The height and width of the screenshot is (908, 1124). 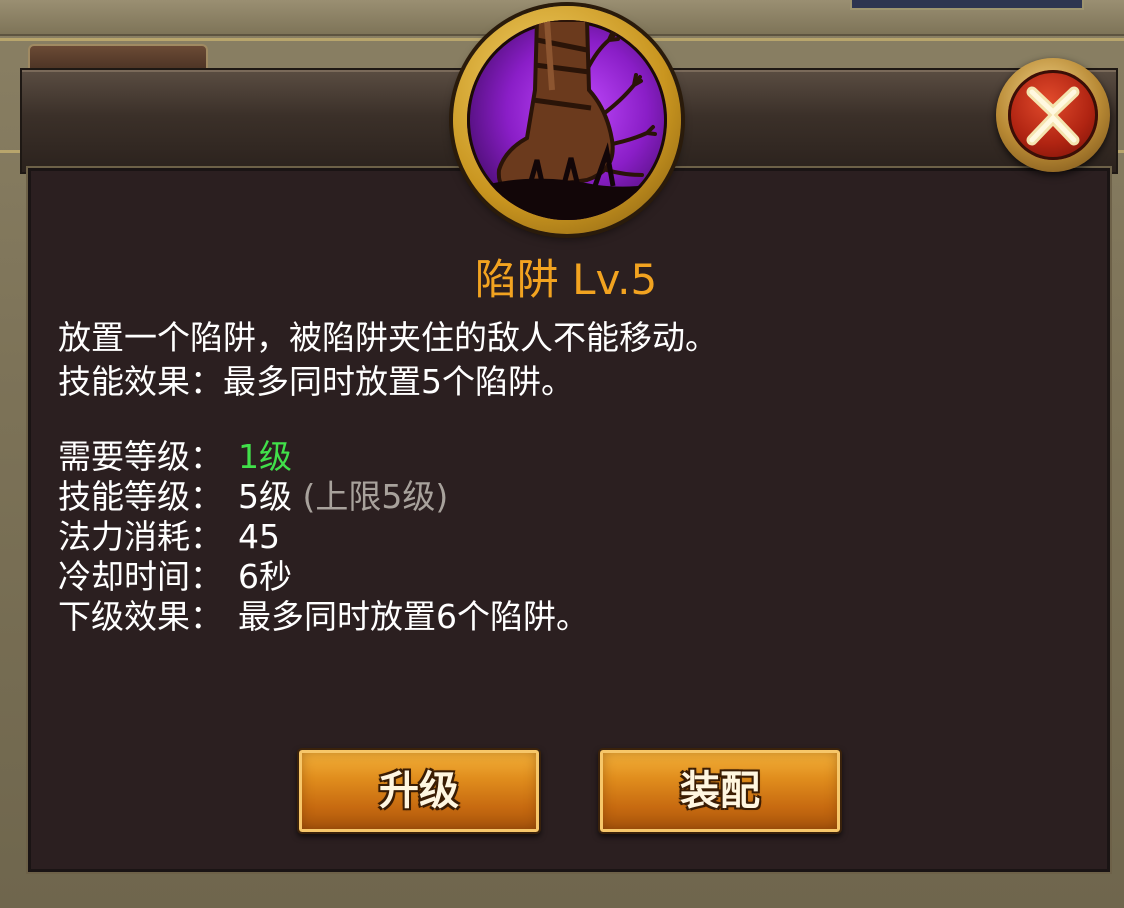 I want to click on skill-icon-frame, so click(x=567, y=120).